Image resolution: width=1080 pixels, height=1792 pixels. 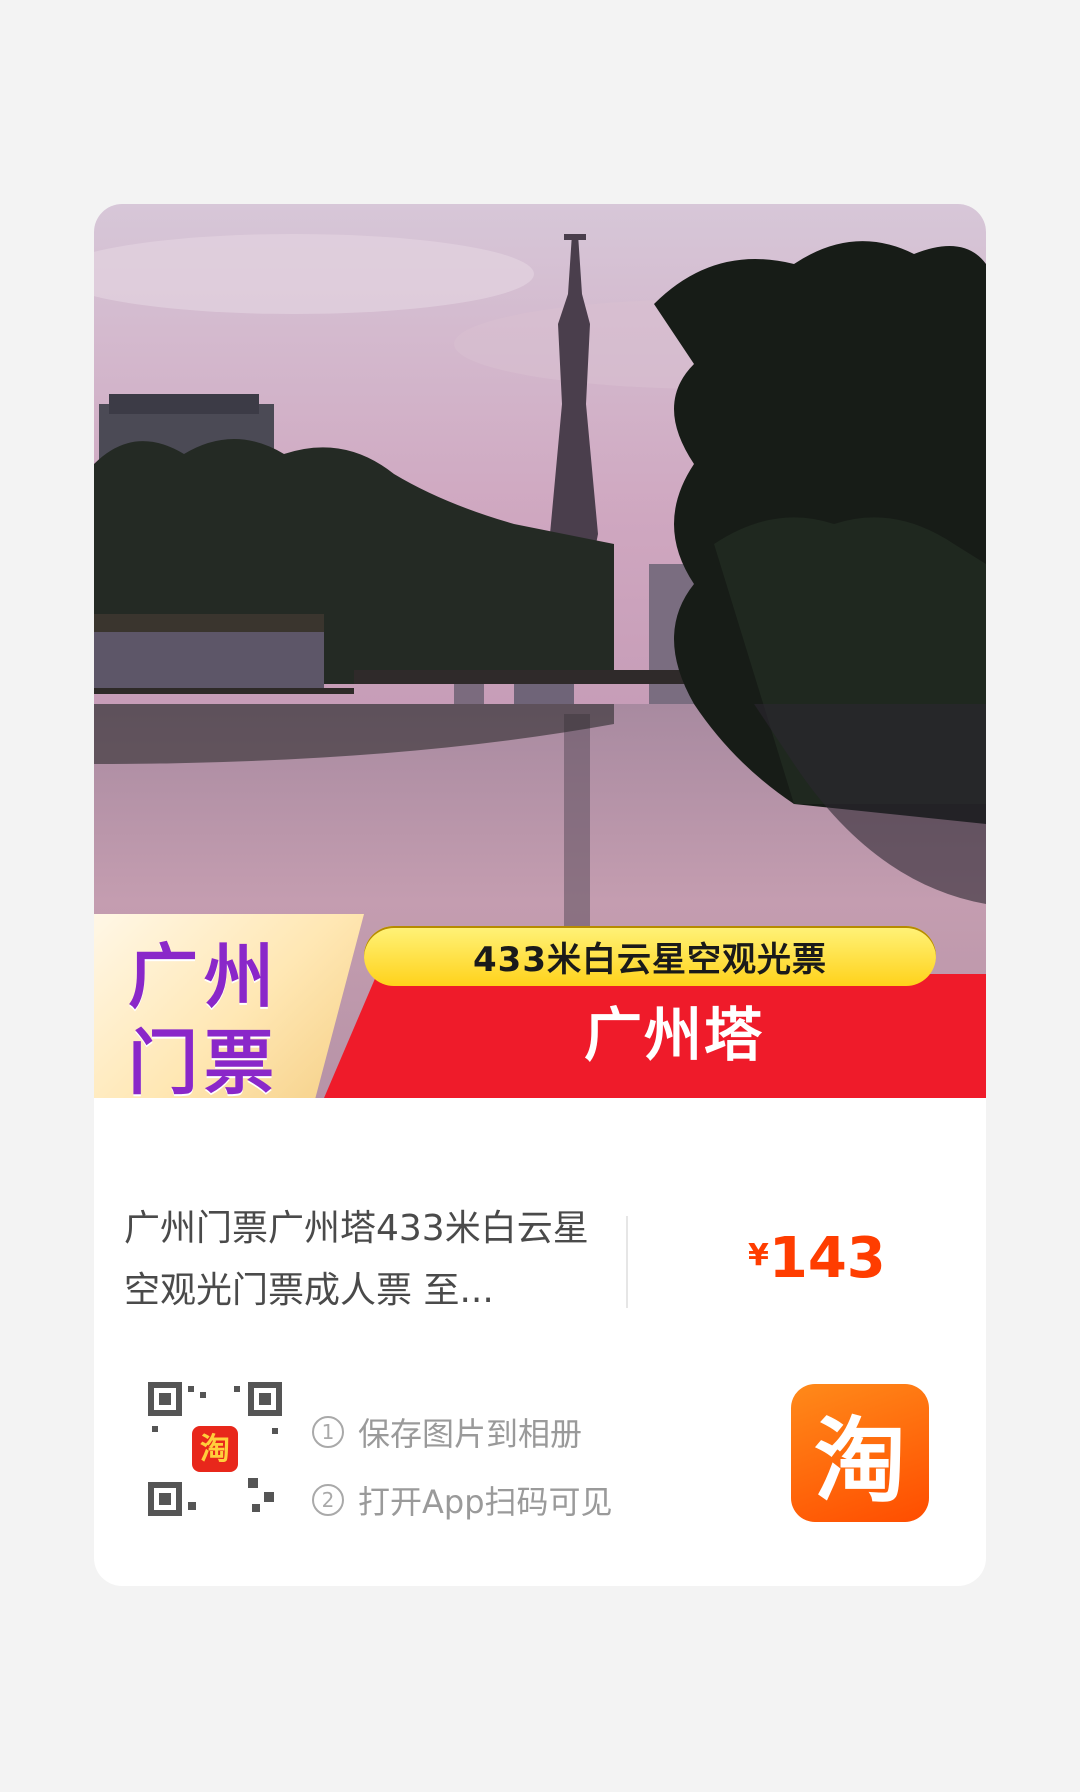 I want to click on price: ¥143, so click(x=817, y=1258).